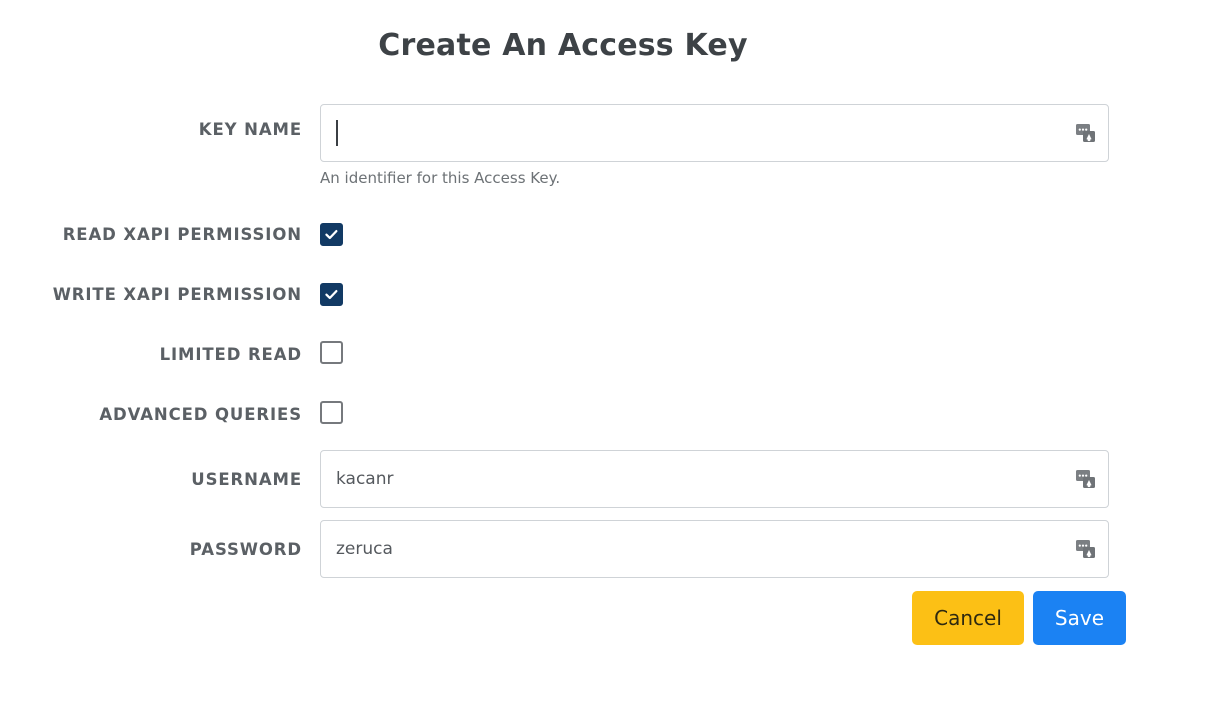 The width and height of the screenshot is (1224, 702). I want to click on username-input-wrap: kacanr, so click(714, 479).